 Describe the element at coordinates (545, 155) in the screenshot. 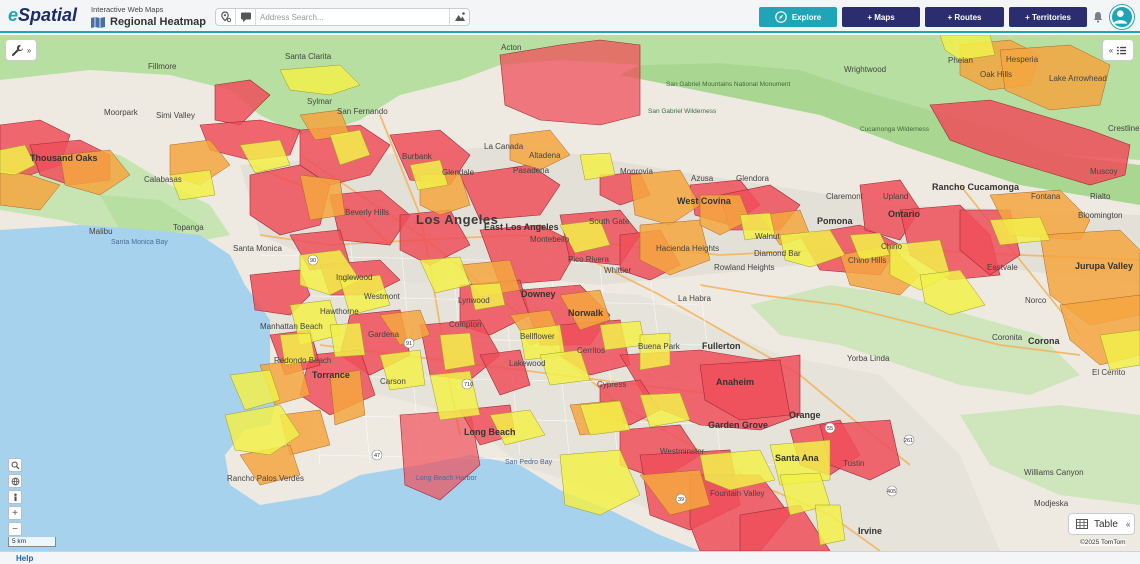

I see `place-label: Altadena` at that location.